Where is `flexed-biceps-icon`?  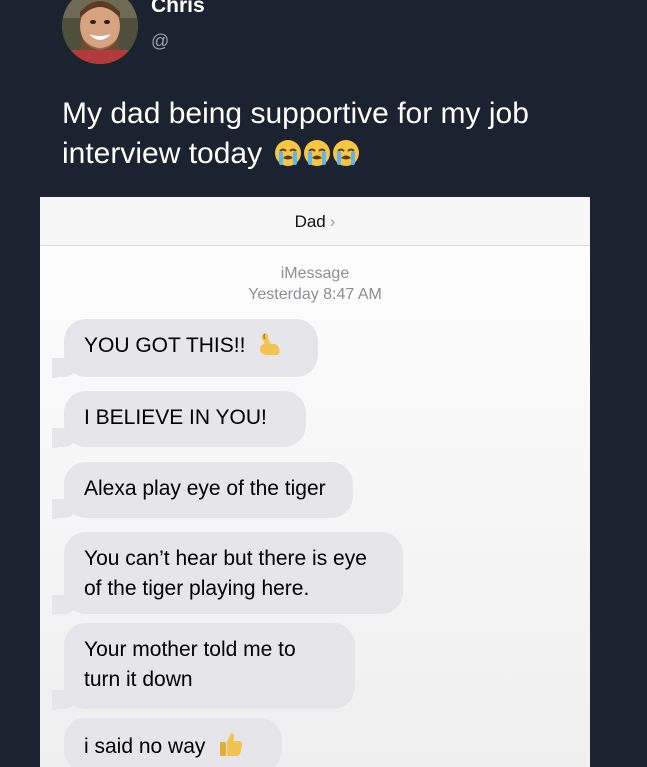 flexed-biceps-icon is located at coordinates (270, 348).